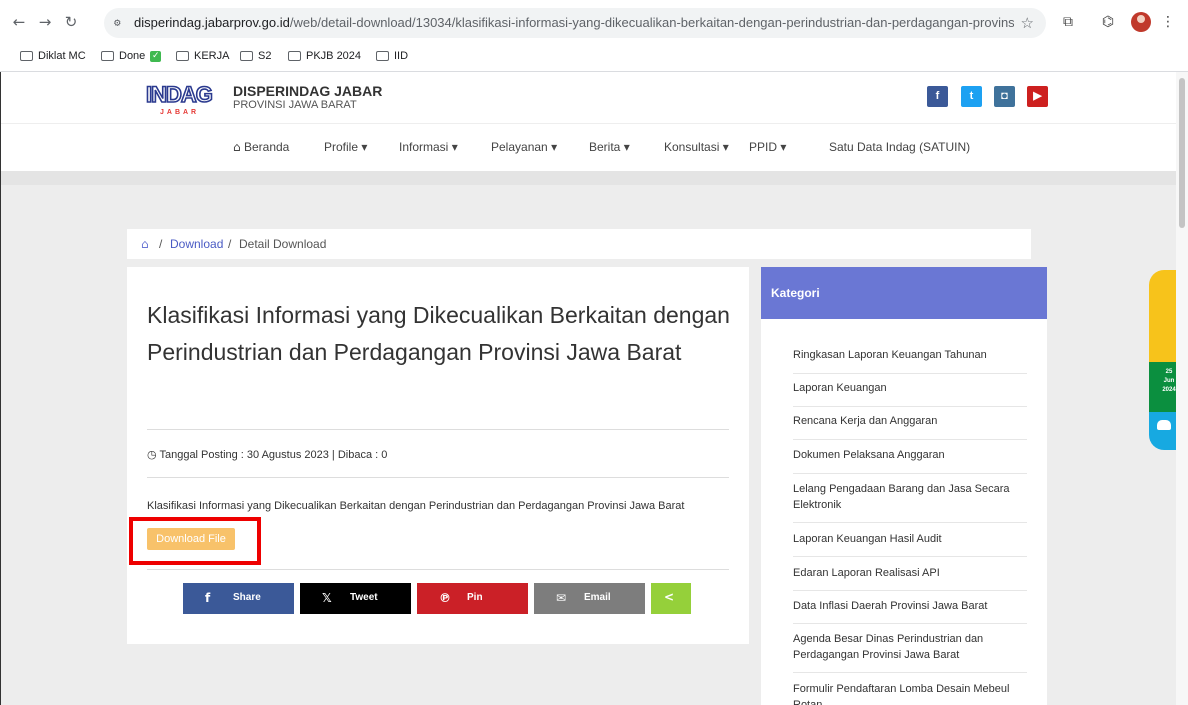 This screenshot has height=705, width=1188. I want to click on banner-bottom, so click(1164, 431).